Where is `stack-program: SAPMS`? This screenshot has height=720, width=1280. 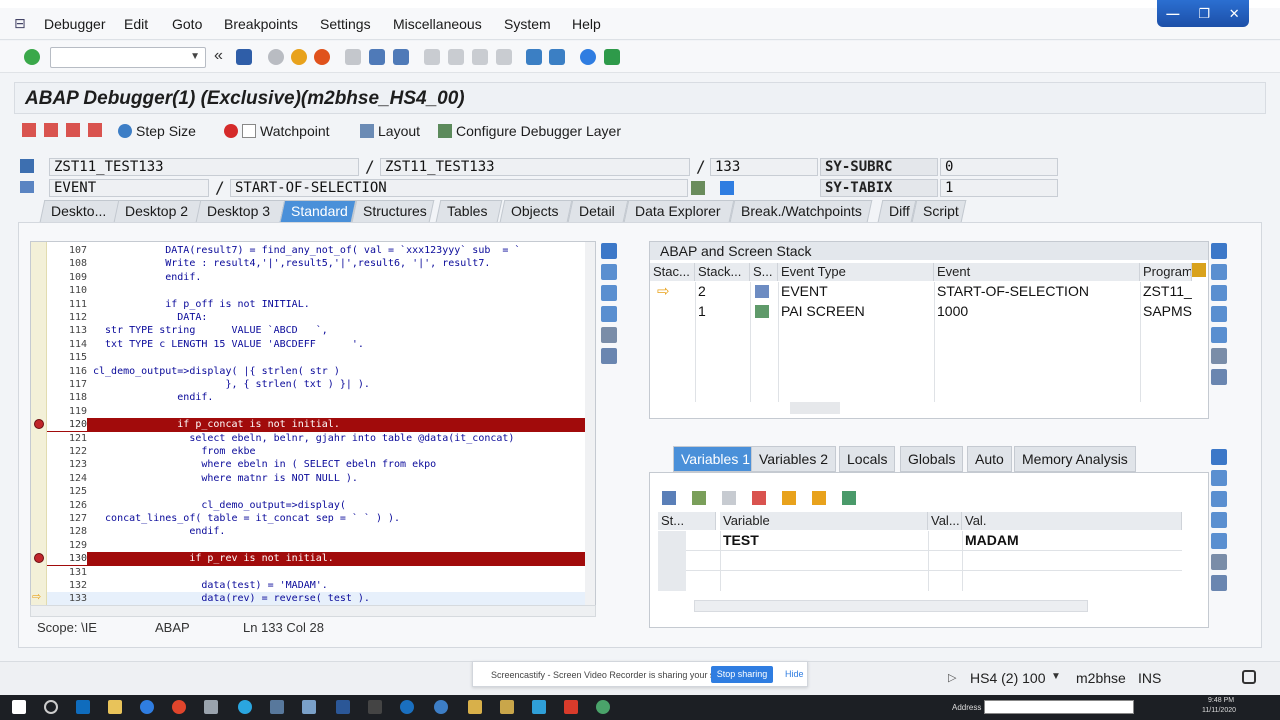
stack-program: SAPMS is located at coordinates (1166, 311).